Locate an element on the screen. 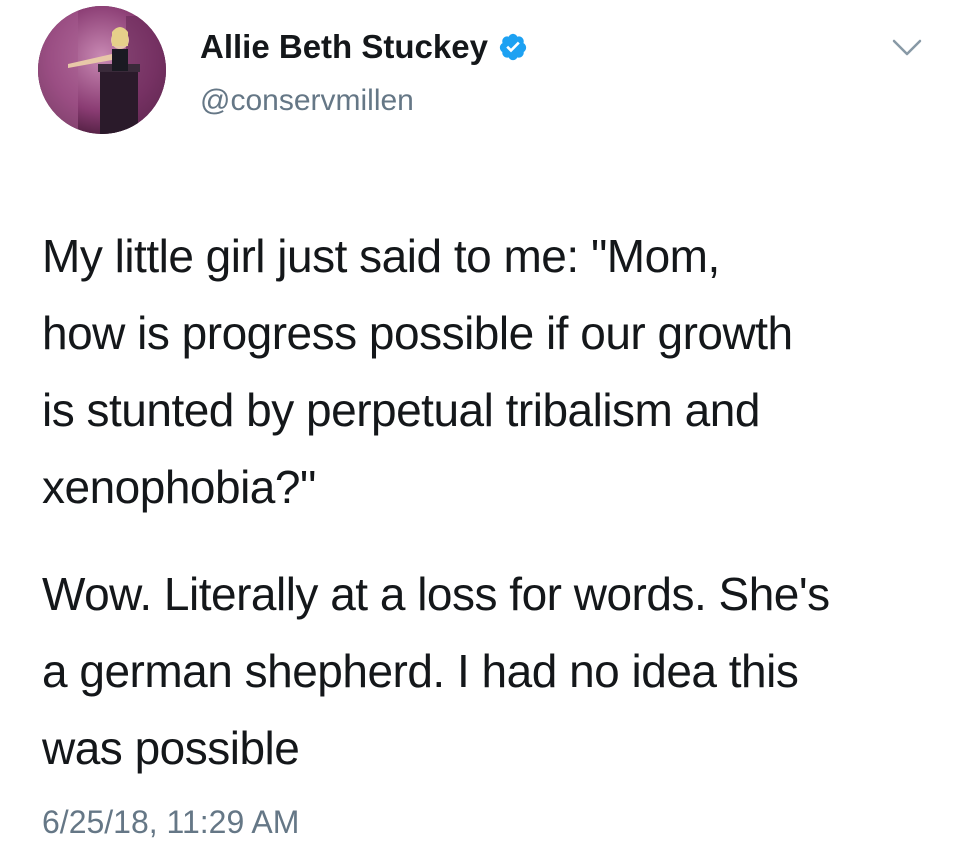  chevron-down-icon is located at coordinates (907, 48).